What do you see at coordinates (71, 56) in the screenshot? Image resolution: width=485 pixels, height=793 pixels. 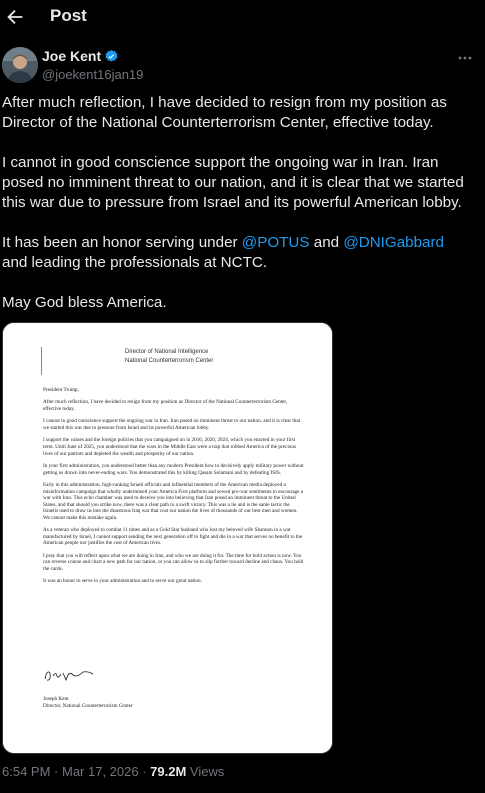 I see `author-name: Joe Kent` at bounding box center [71, 56].